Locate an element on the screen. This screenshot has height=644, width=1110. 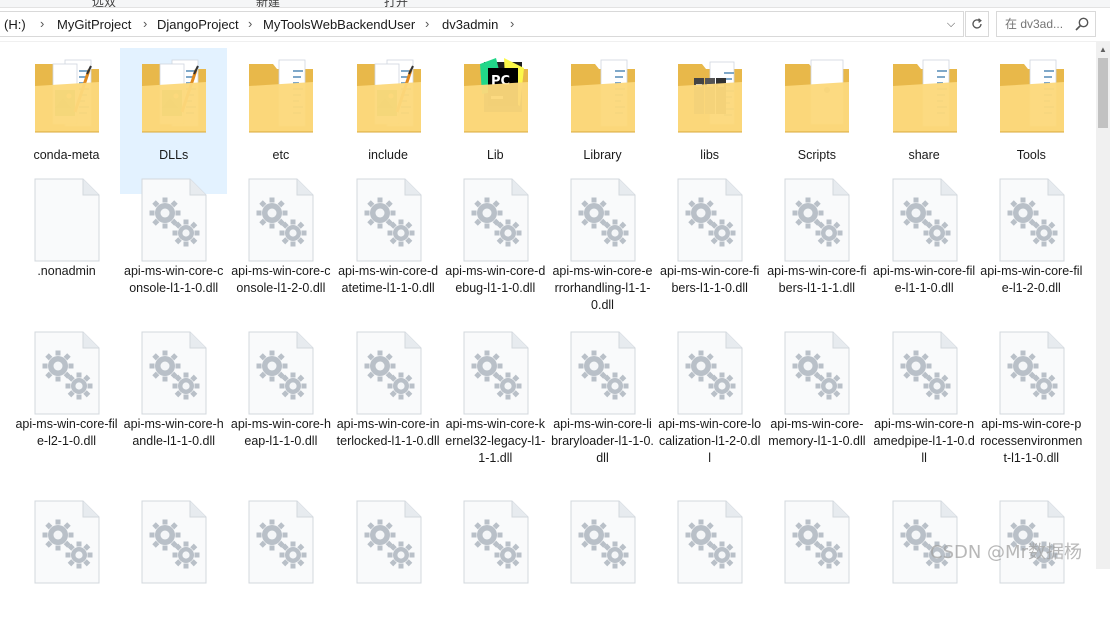
ribbon-label: 远双 is located at coordinates (104, 3).